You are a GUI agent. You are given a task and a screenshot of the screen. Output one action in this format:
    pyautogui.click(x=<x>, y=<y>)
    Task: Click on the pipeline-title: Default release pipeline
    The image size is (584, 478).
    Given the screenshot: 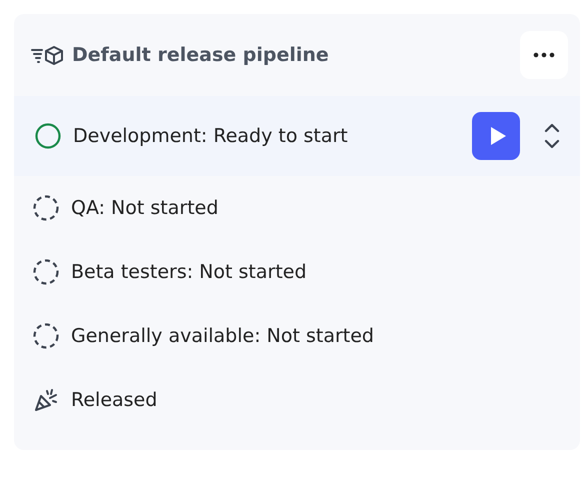 What is the action you would take?
    pyautogui.click(x=201, y=55)
    